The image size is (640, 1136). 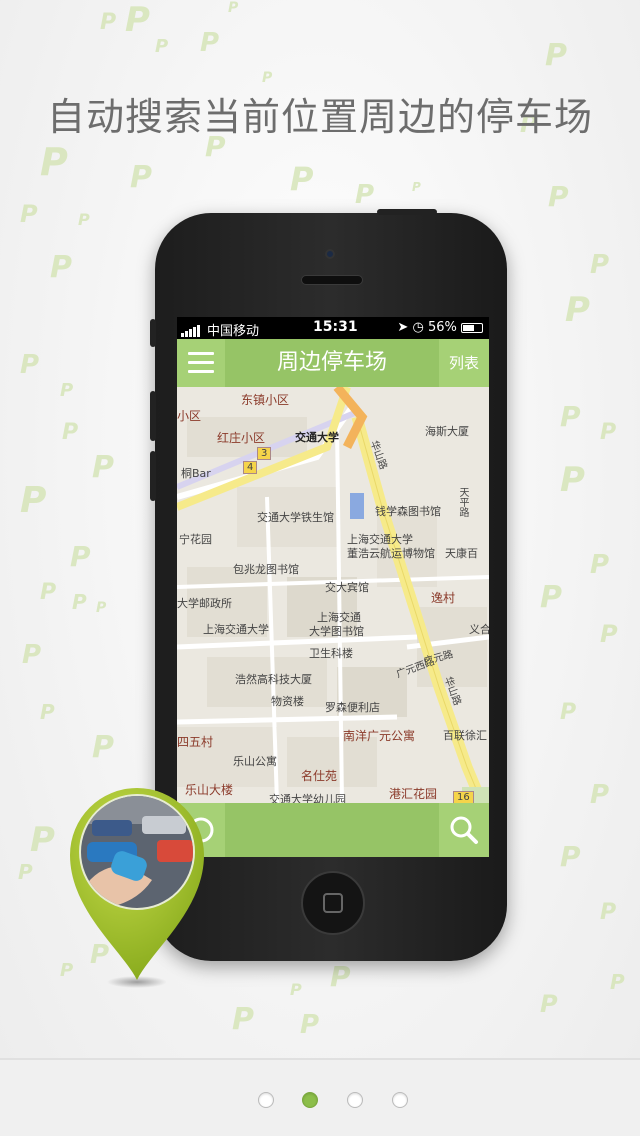 What do you see at coordinates (352, 707) in the screenshot?
I see `map-label: 罗森便利店` at bounding box center [352, 707].